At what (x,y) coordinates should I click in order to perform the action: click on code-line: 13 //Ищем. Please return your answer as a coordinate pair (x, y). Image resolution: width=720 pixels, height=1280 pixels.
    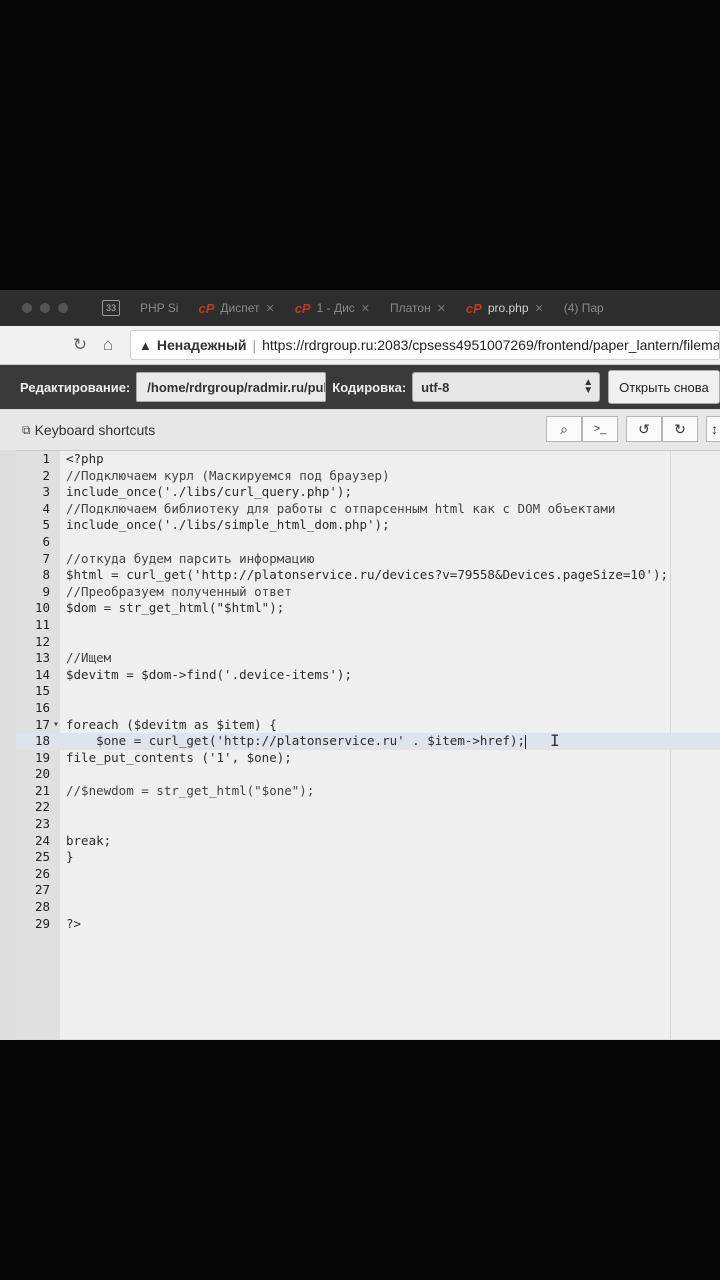
    Looking at the image, I should click on (368, 658).